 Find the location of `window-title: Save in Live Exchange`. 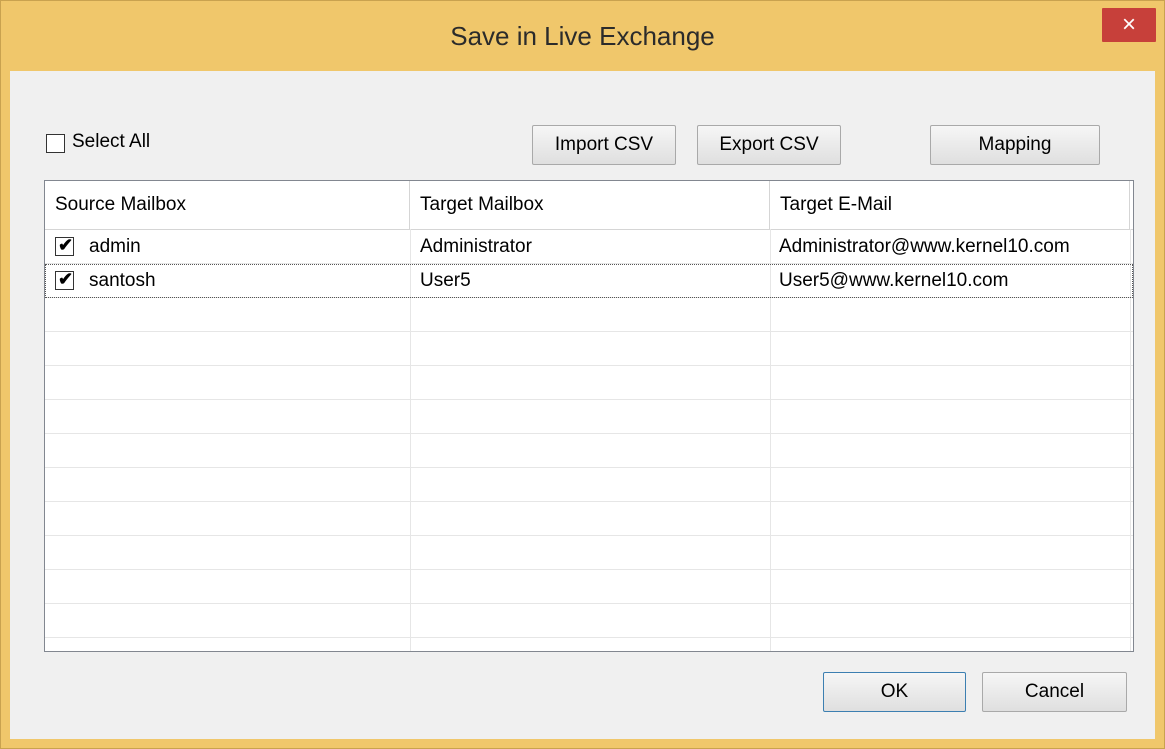

window-title: Save in Live Exchange is located at coordinates (582, 36).